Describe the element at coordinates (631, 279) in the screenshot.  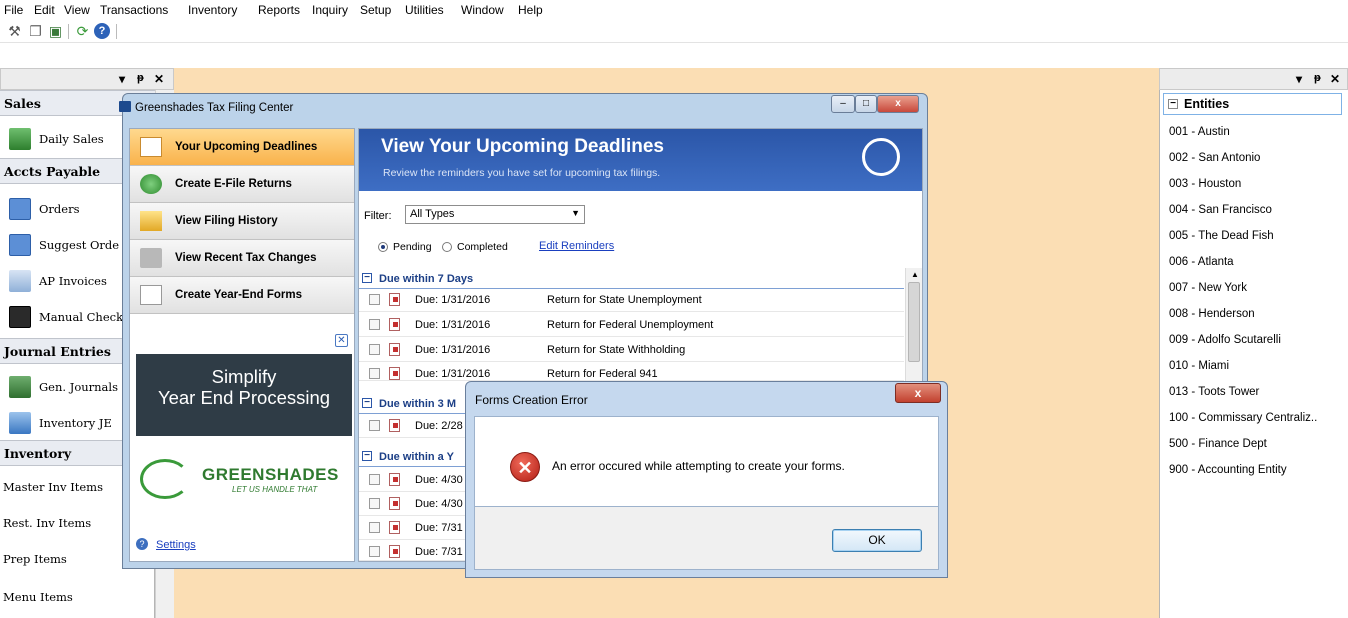
I see `group-header: − Due within 7 Days` at that location.